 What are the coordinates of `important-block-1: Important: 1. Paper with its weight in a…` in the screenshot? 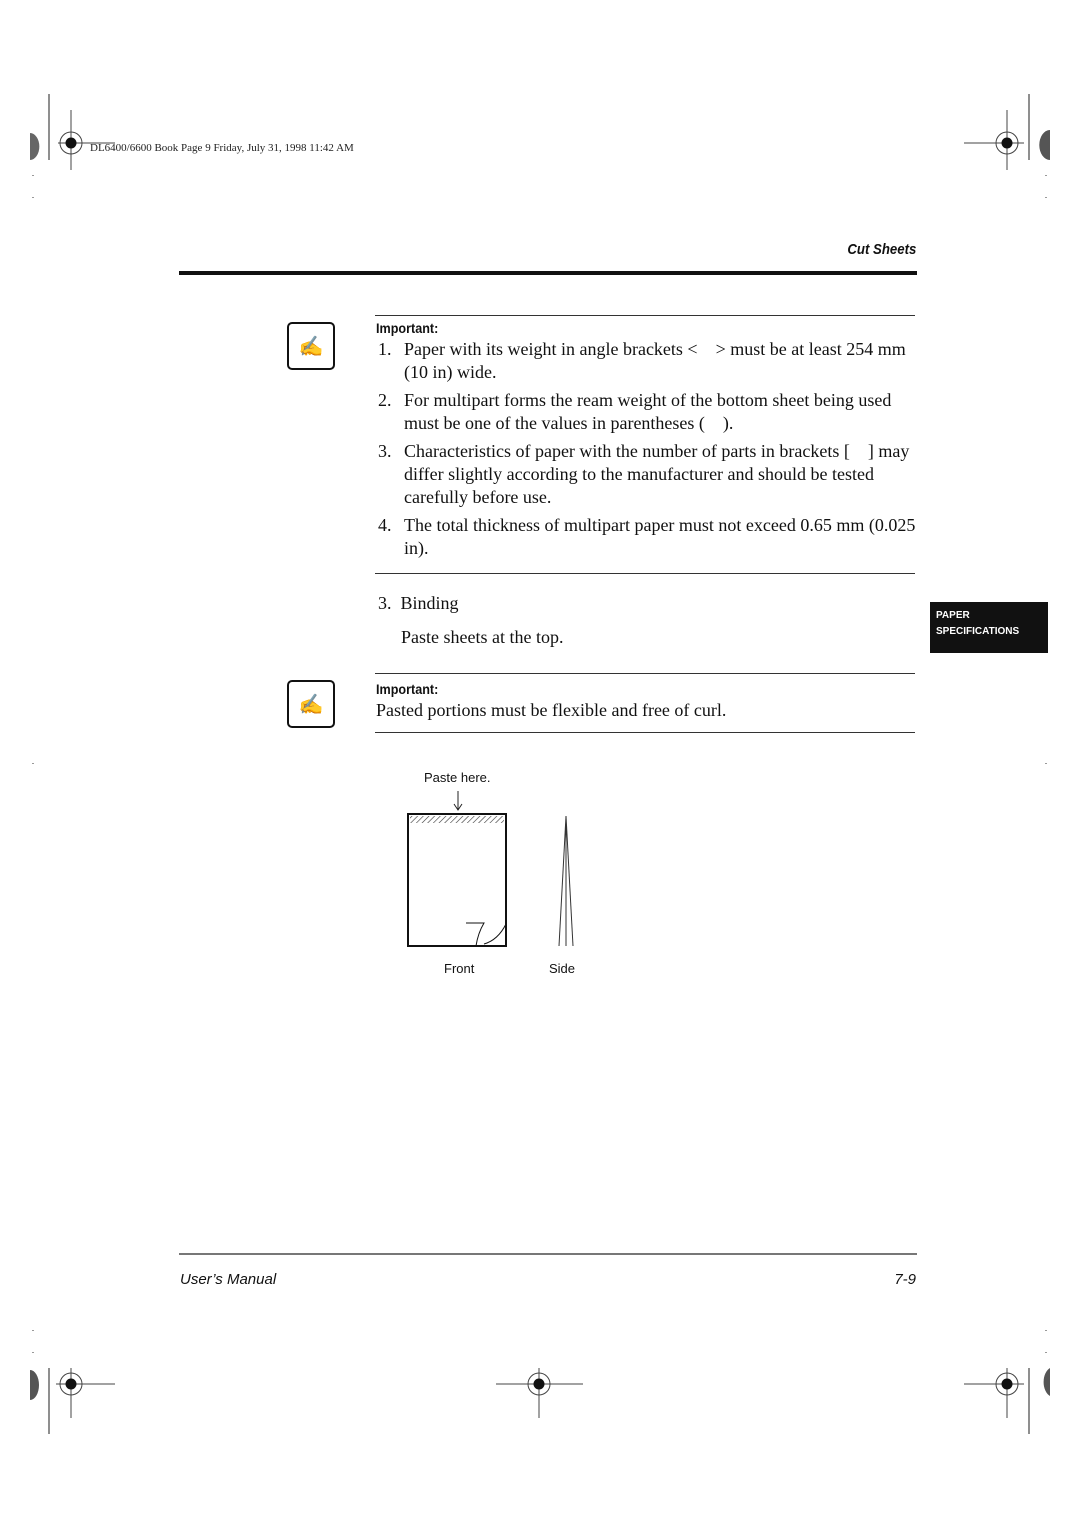 It's located at (648, 442).